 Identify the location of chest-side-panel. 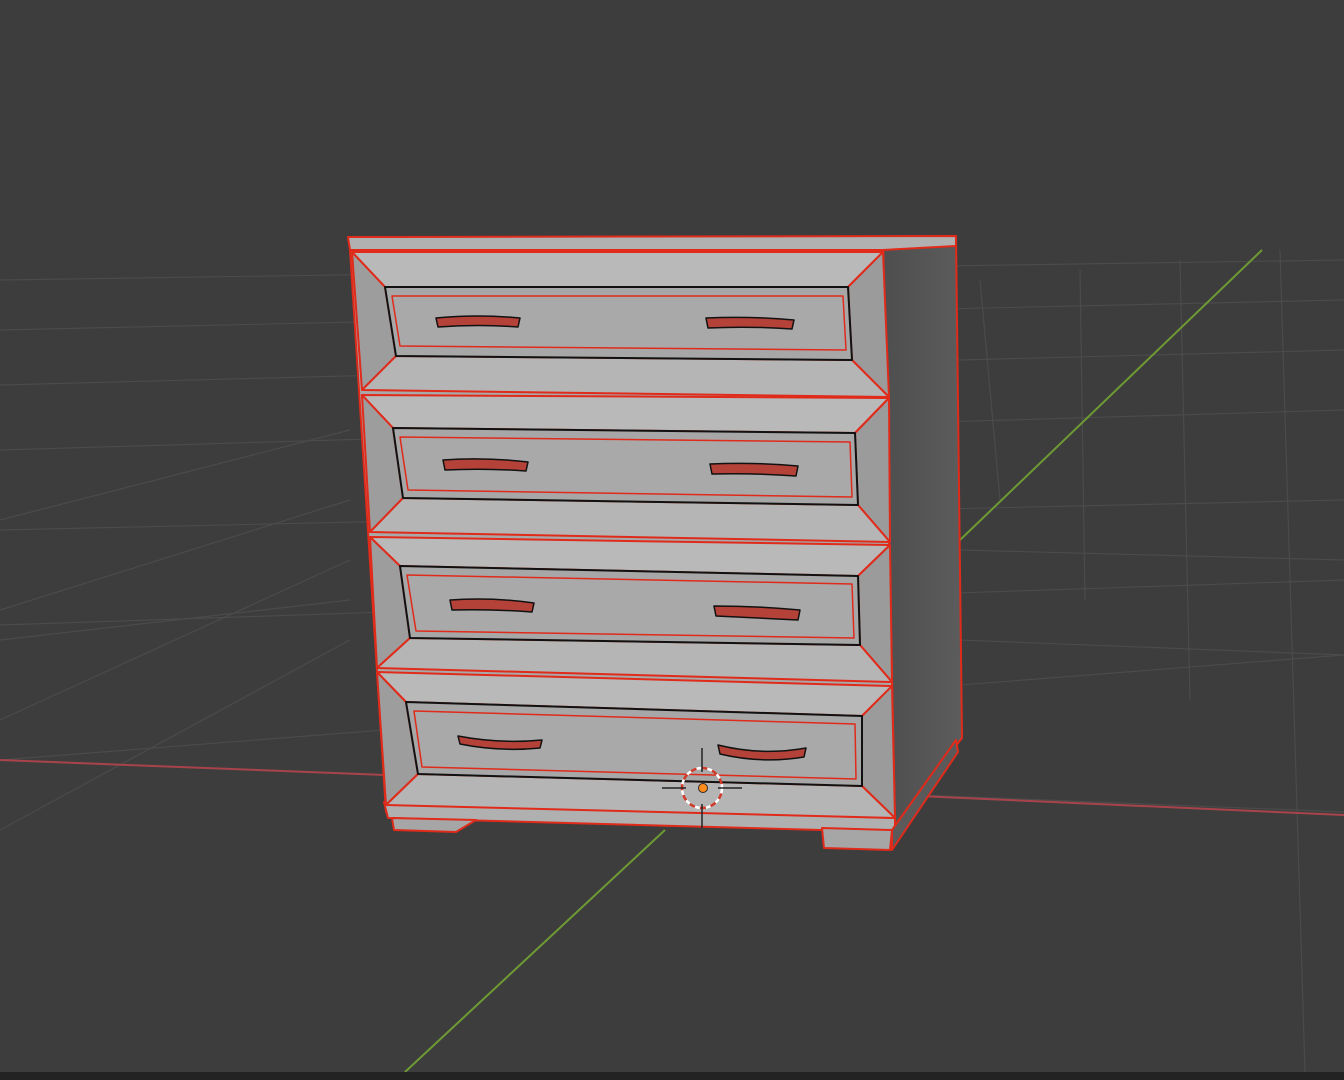
(922, 530).